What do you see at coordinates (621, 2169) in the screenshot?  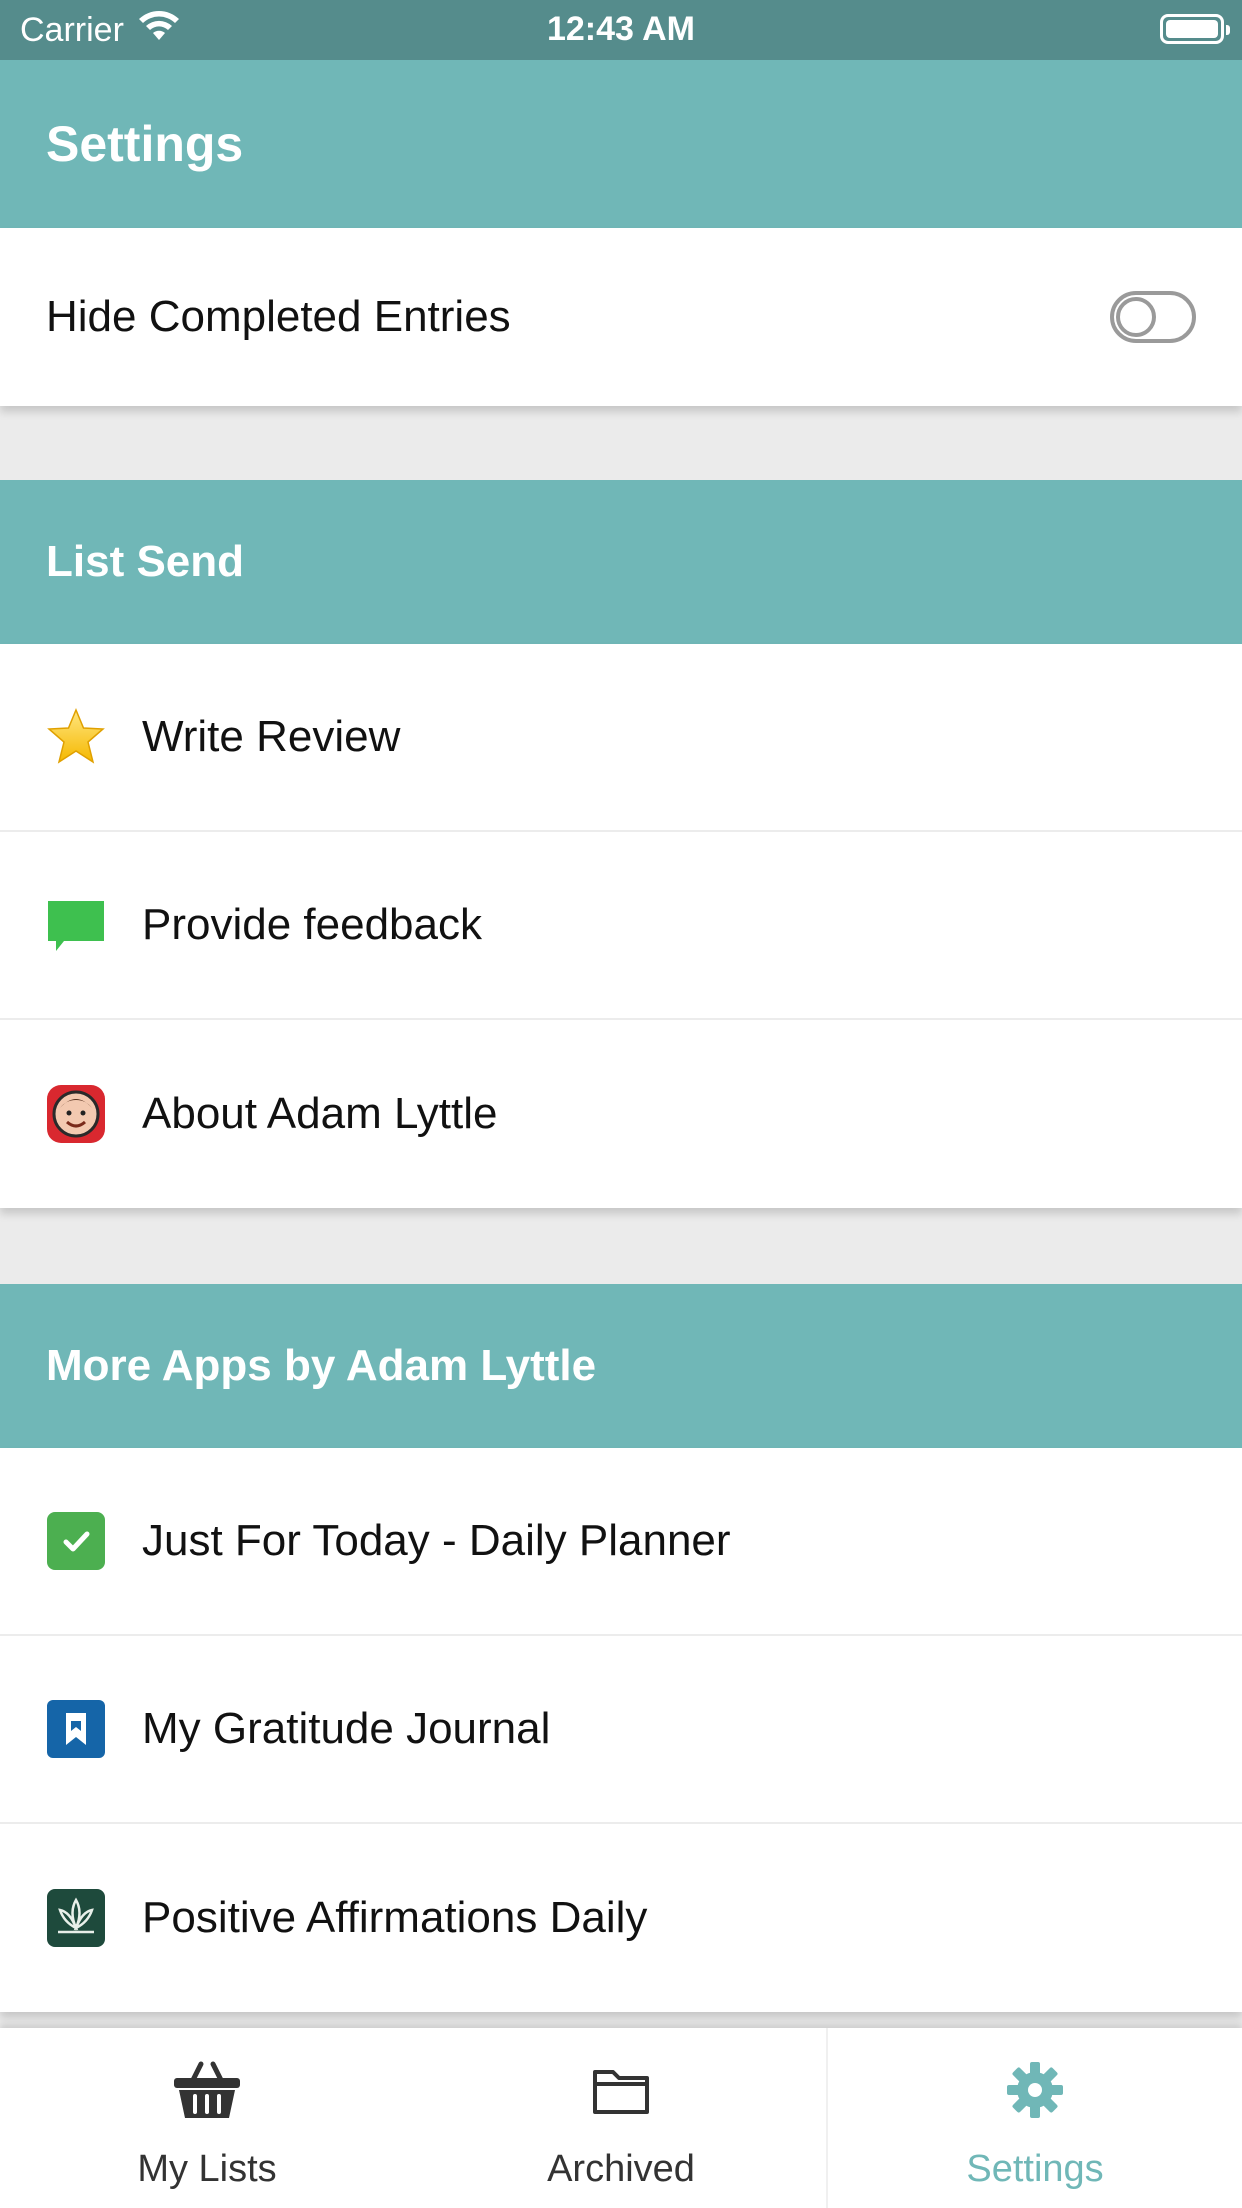 I see `tab-archived-label: Archived` at bounding box center [621, 2169].